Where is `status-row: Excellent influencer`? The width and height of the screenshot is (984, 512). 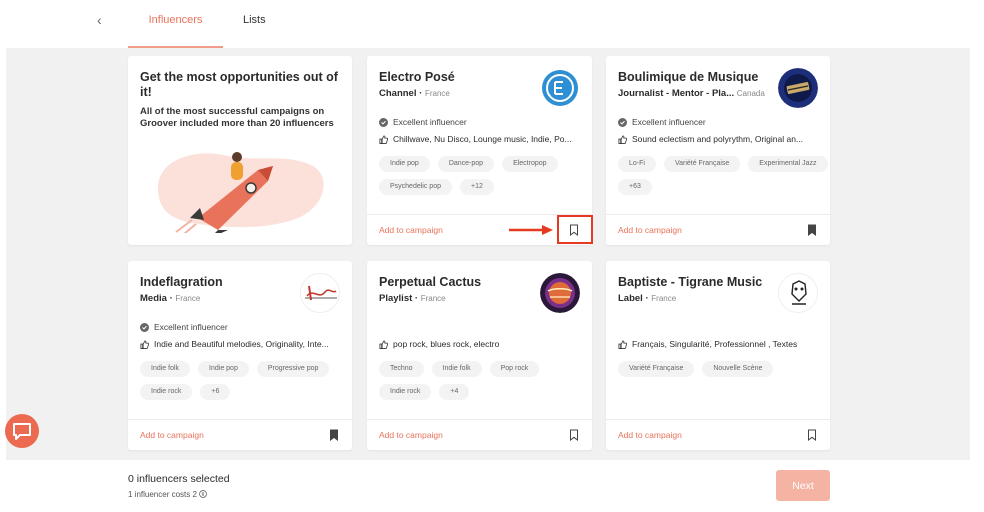 status-row: Excellent influencer is located at coordinates (184, 327).